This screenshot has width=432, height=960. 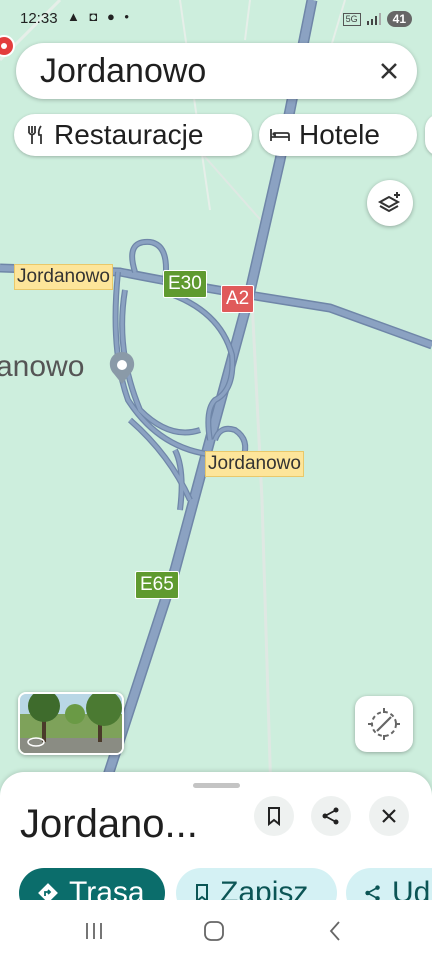 What do you see at coordinates (63, 277) in the screenshot?
I see `place-label-jordanowo-west: Jordanowo` at bounding box center [63, 277].